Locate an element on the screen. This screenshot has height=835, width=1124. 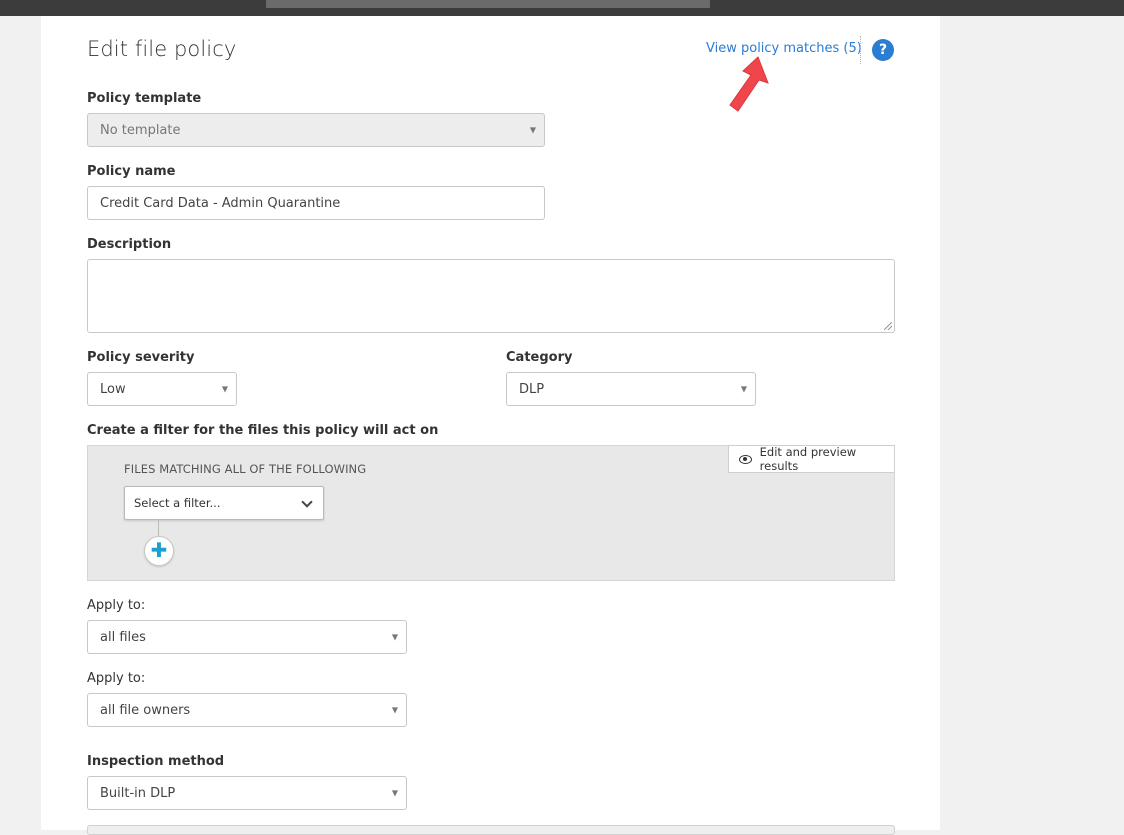
apply-to-files-select: all files ▼ is located at coordinates (247, 637).